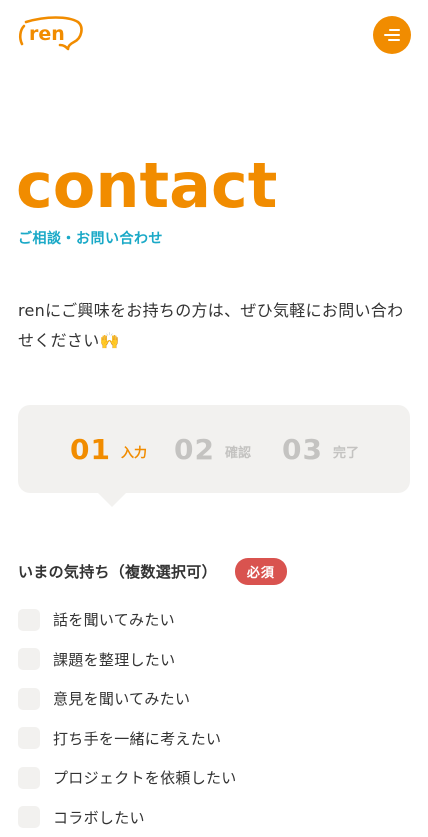 This screenshot has height=837, width=428. Describe the element at coordinates (214, 699) in the screenshot. I see `list-item: 意見を聞いてみたい` at that location.